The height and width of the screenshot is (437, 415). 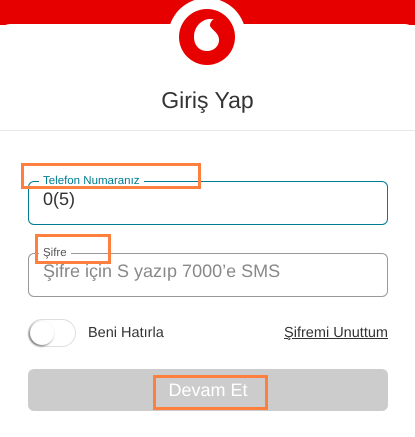 What do you see at coordinates (91, 181) in the screenshot?
I see `field-label: Telefon Numaranız` at bounding box center [91, 181].